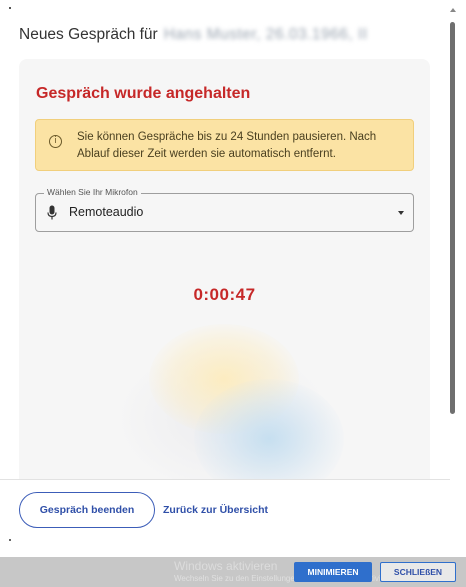 This screenshot has width=466, height=587. Describe the element at coordinates (92, 192) in the screenshot. I see `microphone-select-label: Wählen Sie Ihr Mikrofon` at that location.